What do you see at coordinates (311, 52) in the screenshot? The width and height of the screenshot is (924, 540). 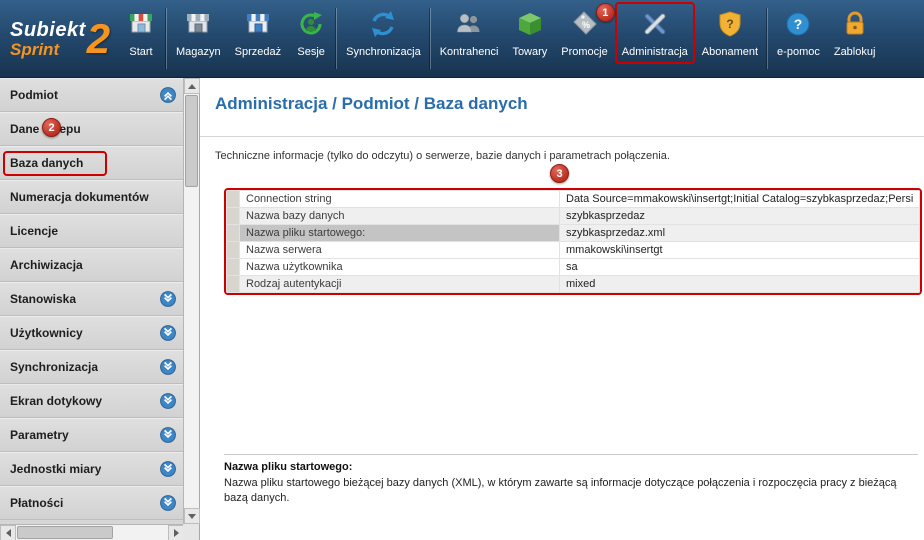 I see `toolbar-label: Sesje` at bounding box center [311, 52].